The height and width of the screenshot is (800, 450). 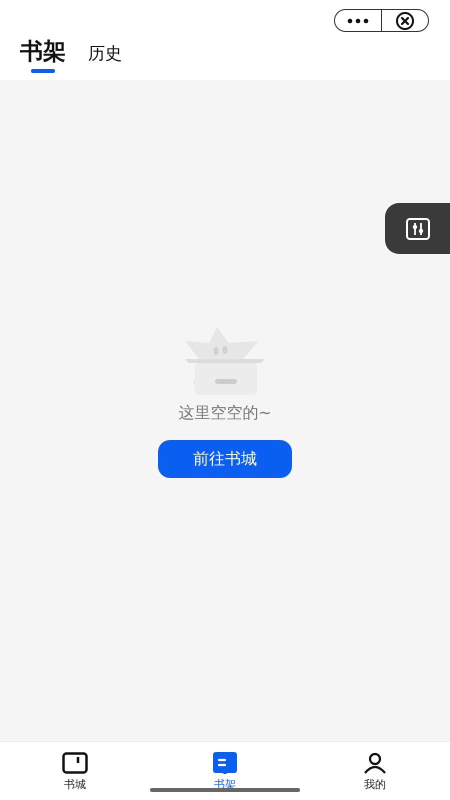 I want to click on shelf-tab: 历史, so click(x=105, y=58).